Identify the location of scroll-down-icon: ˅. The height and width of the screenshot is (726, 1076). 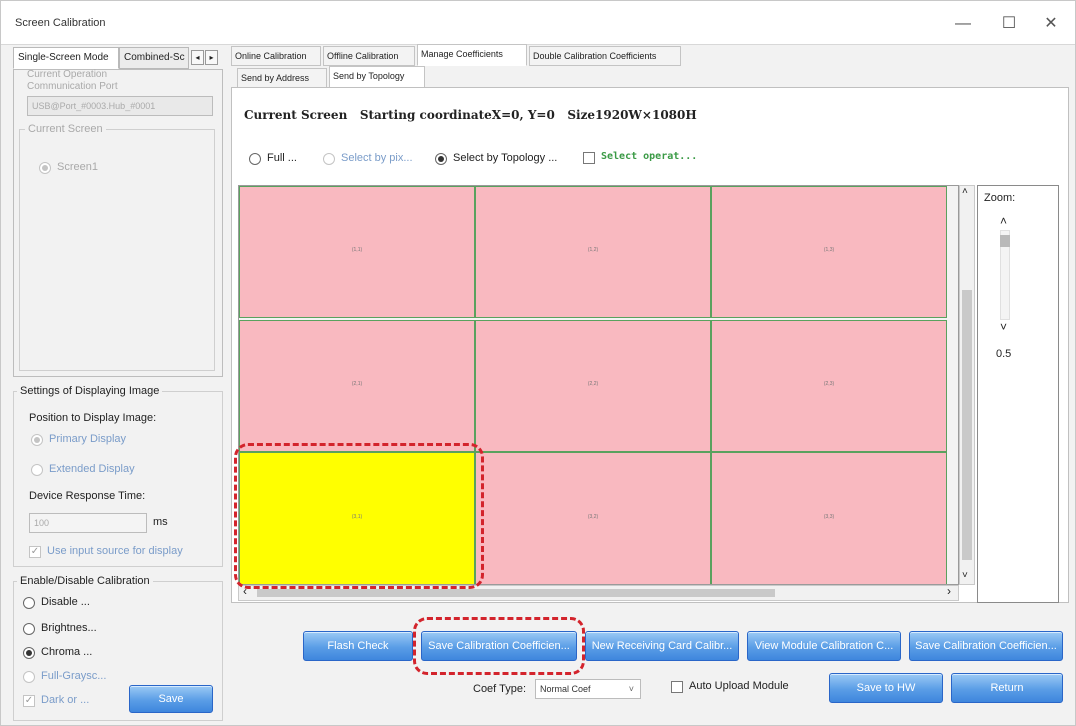
(965, 575).